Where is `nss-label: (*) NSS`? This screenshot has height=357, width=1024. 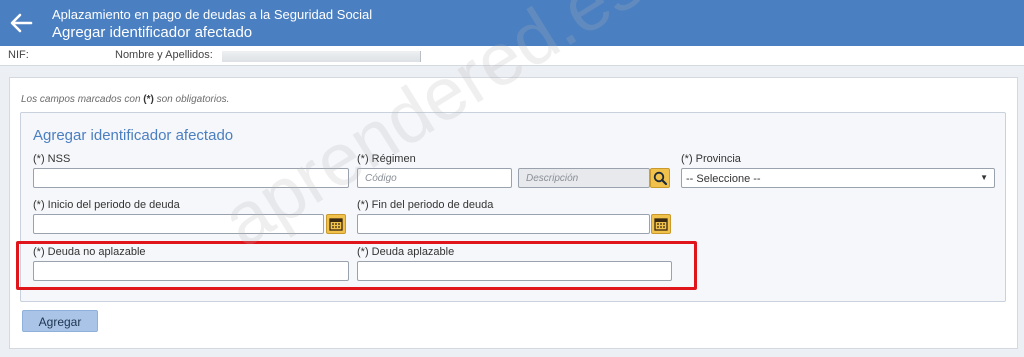 nss-label: (*) NSS is located at coordinates (52, 159).